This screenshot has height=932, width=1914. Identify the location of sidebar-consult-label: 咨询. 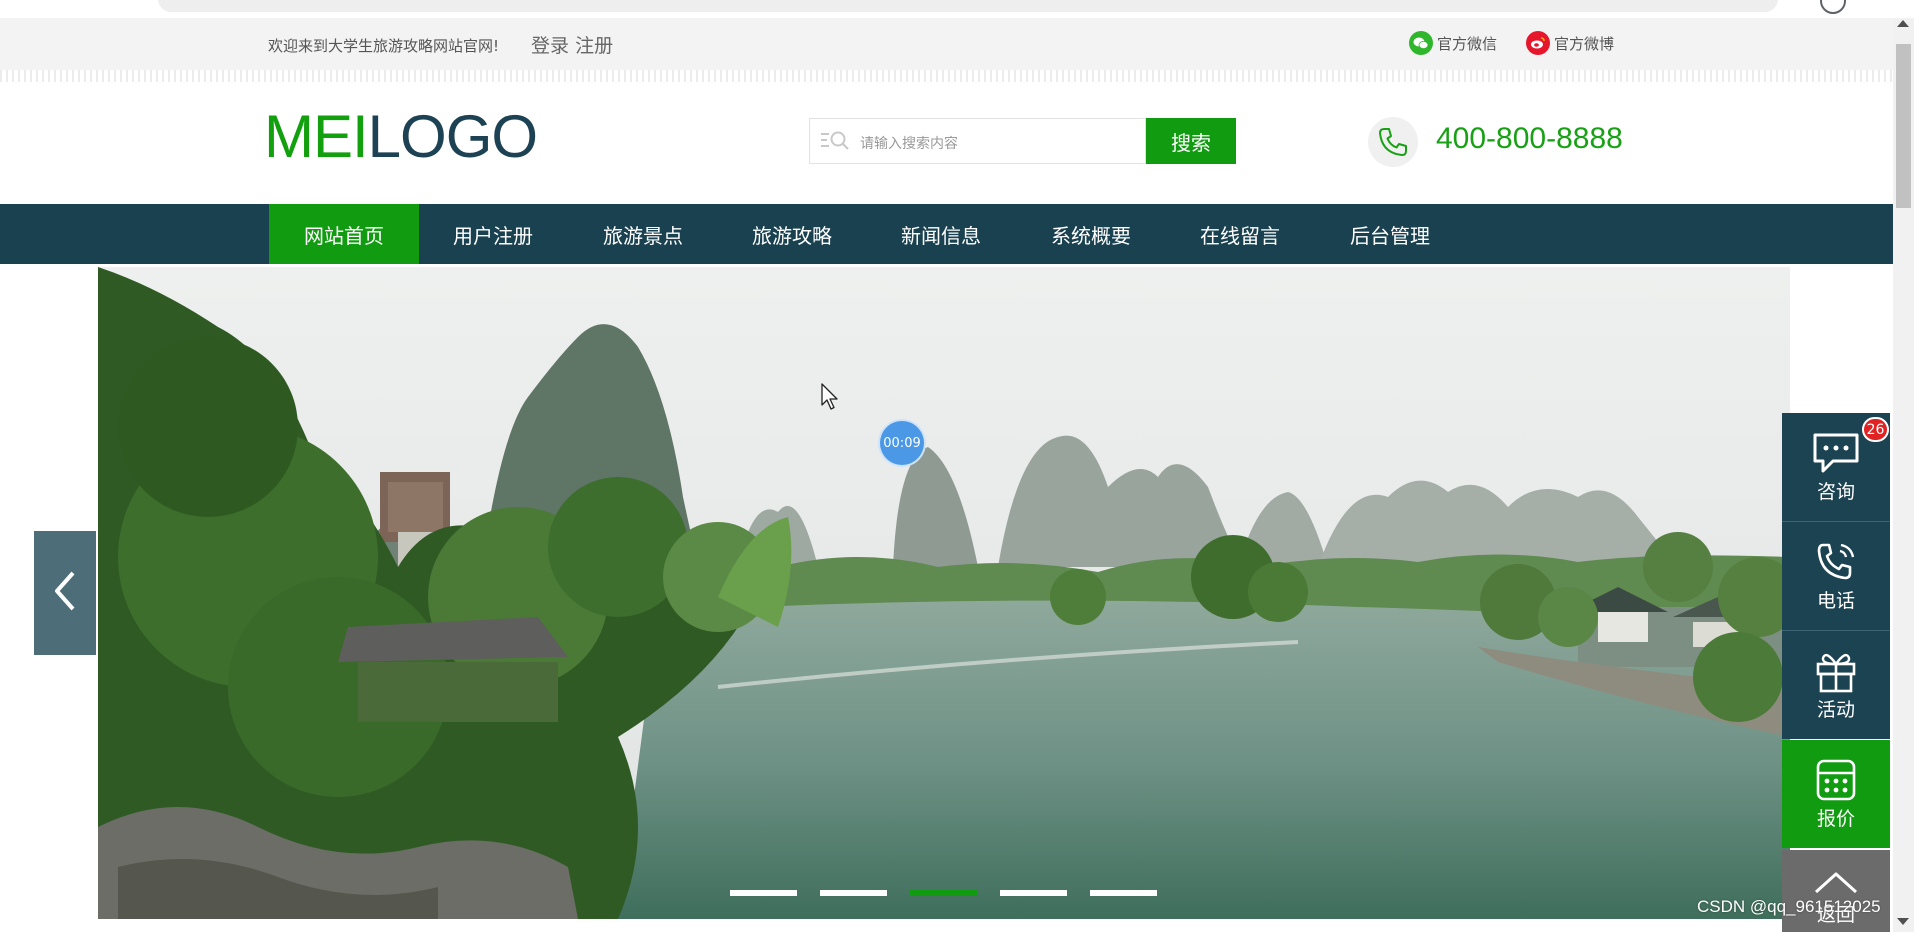
(1835, 492).